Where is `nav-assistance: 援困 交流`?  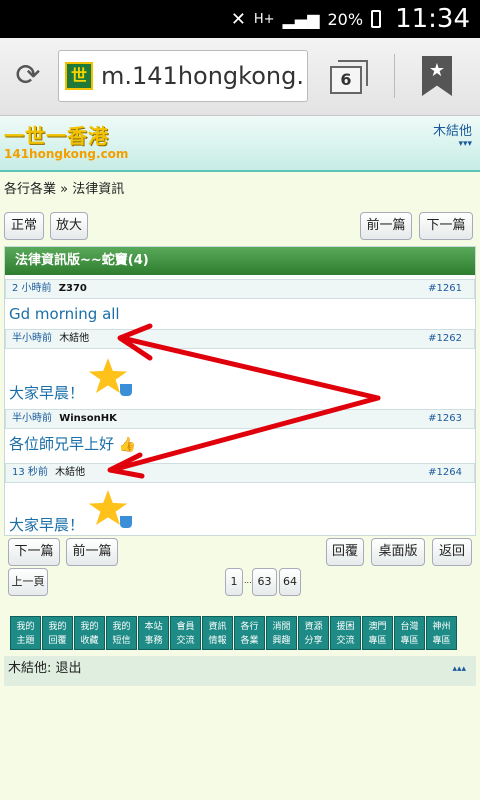
nav-assistance: 援困 交流 is located at coordinates (345, 633).